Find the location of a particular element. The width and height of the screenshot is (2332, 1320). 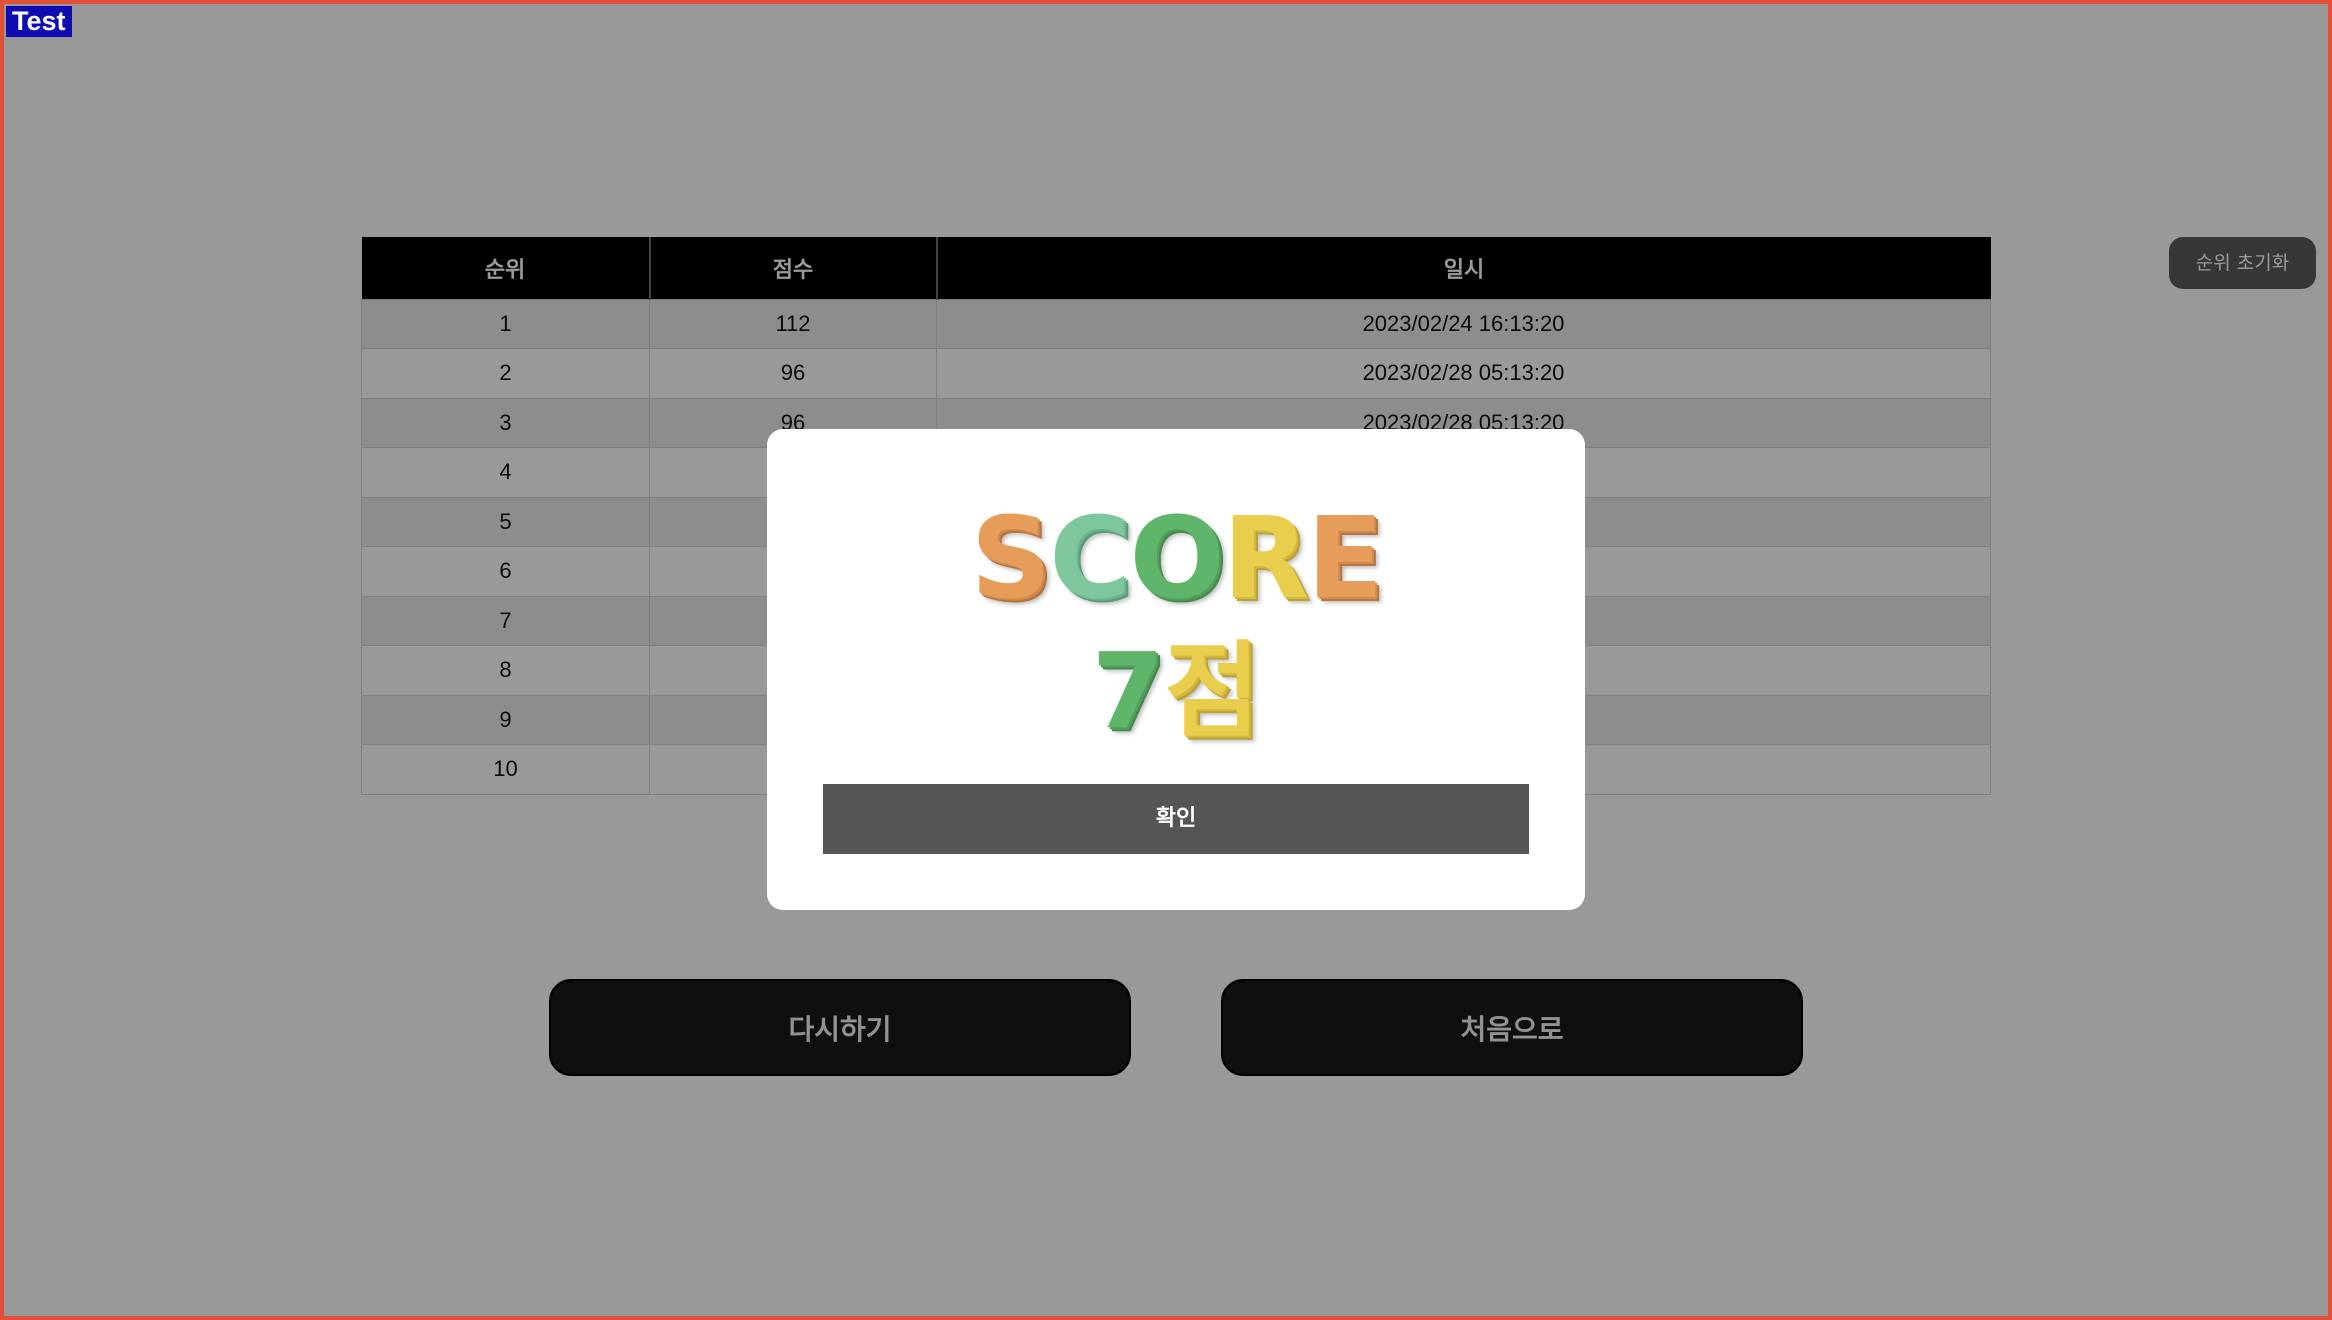

score-unit: 점 is located at coordinates (1212, 691).